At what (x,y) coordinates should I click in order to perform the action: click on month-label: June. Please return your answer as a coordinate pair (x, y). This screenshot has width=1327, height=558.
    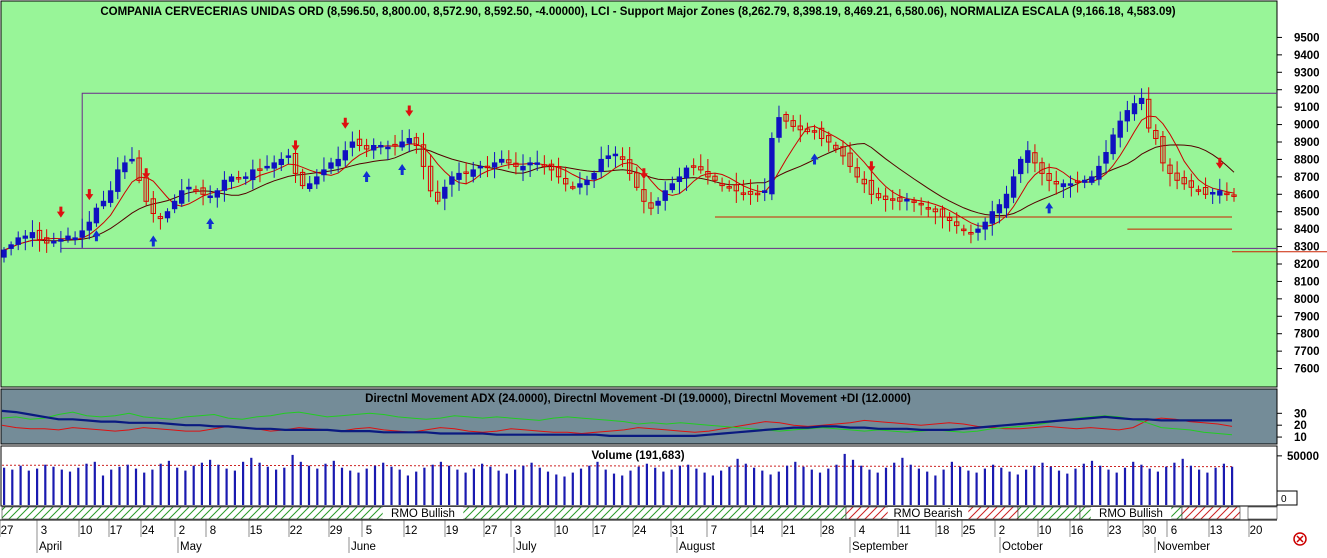
    Looking at the image, I should click on (363, 547).